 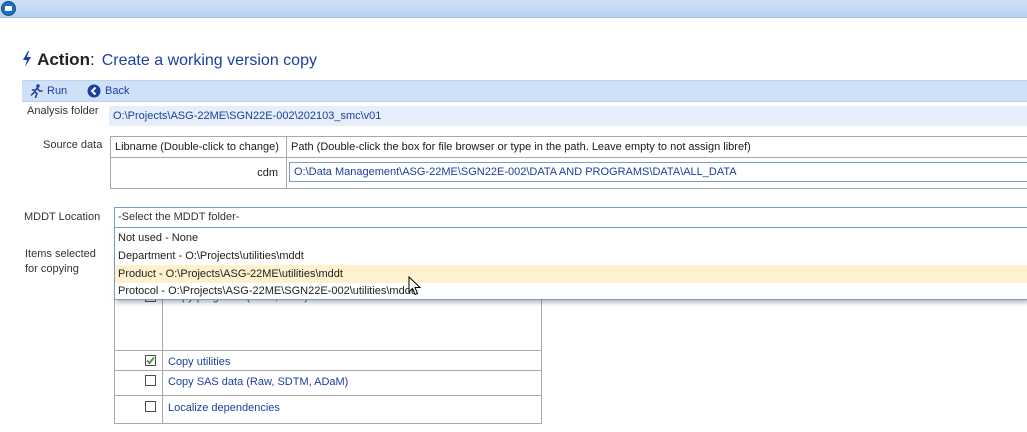 I want to click on copy-sas-data-checkbox, so click(x=150, y=380).